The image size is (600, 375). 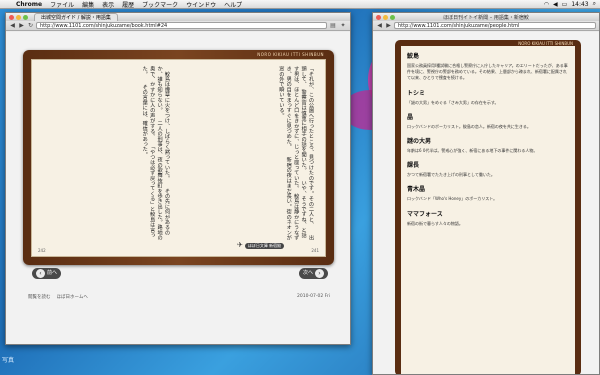 I want to click on glossary-entry: 晶 ロックバンドのボーカリスト。鮫島の恋人。新宿の夜を共に生きる。, so click(x=488, y=121).